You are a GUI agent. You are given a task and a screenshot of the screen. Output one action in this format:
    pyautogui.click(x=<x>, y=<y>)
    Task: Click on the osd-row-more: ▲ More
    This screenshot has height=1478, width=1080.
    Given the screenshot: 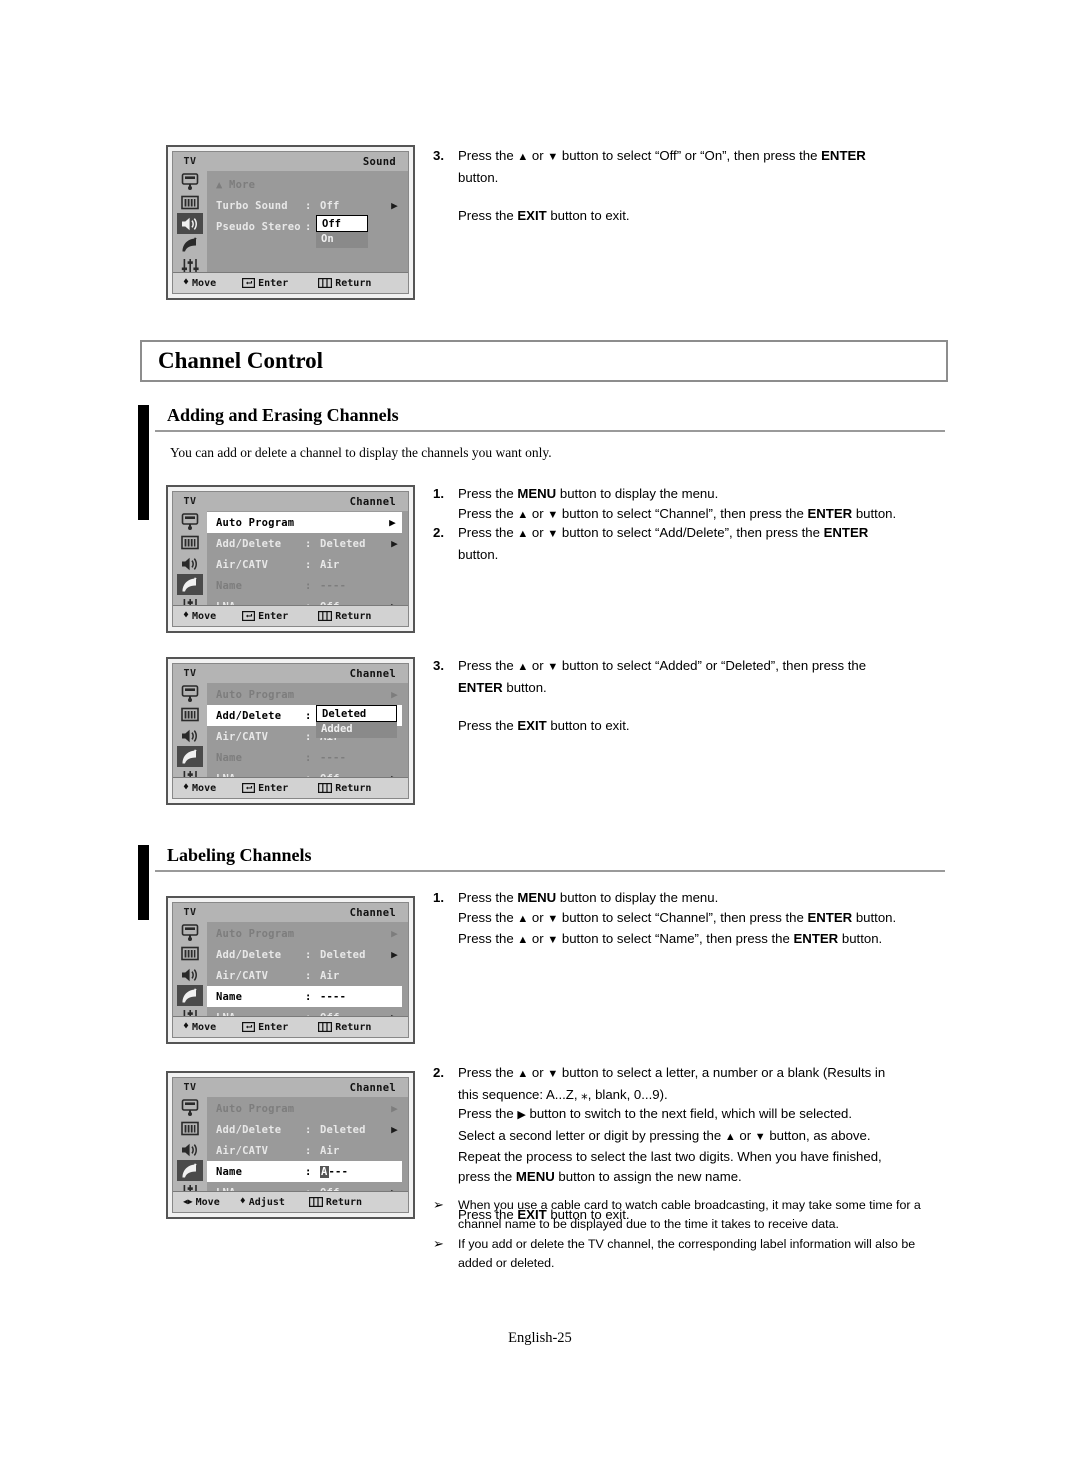 What is the action you would take?
    pyautogui.click(x=307, y=184)
    